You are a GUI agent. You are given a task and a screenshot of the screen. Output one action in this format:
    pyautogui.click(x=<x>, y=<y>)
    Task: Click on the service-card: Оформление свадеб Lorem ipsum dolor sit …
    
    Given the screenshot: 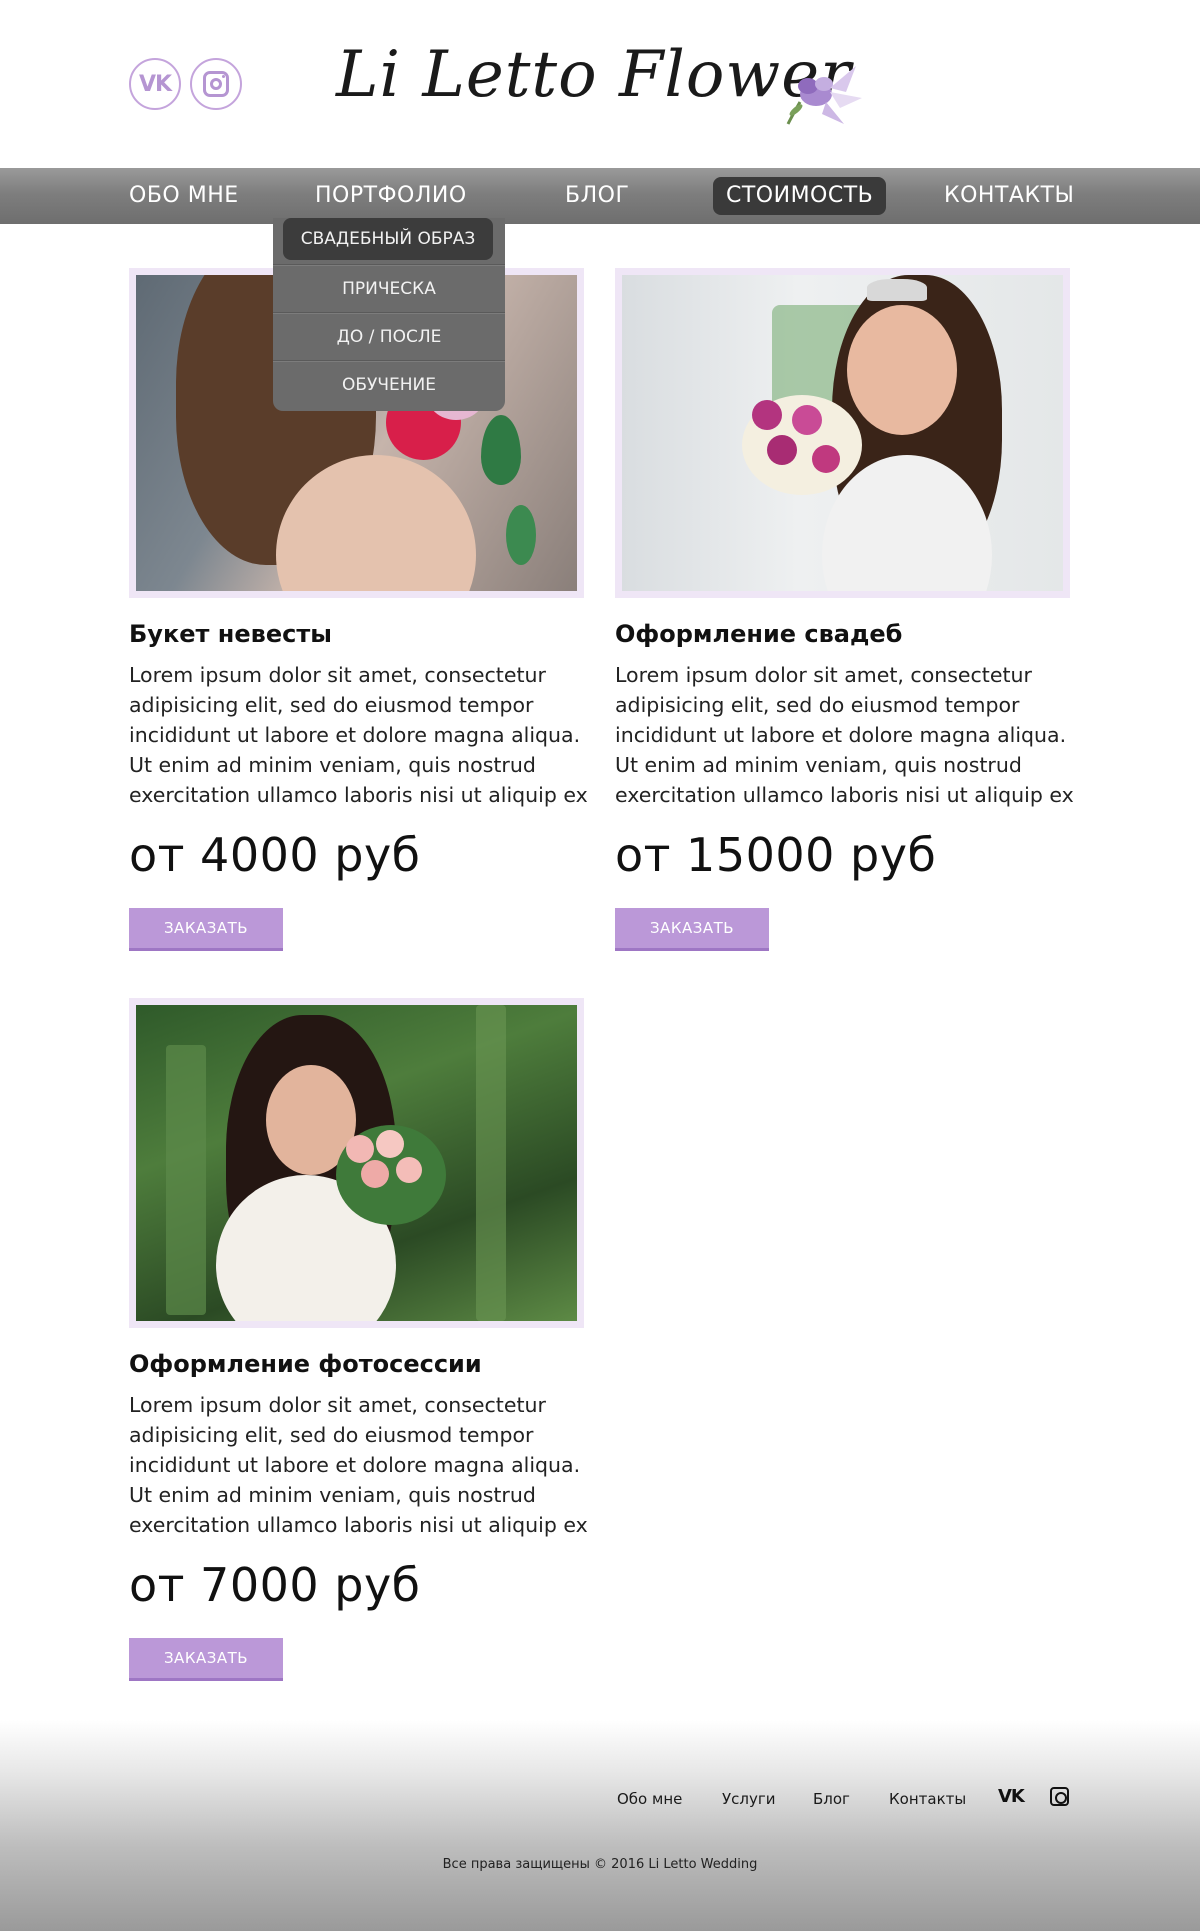 What is the action you would take?
    pyautogui.click(x=844, y=609)
    